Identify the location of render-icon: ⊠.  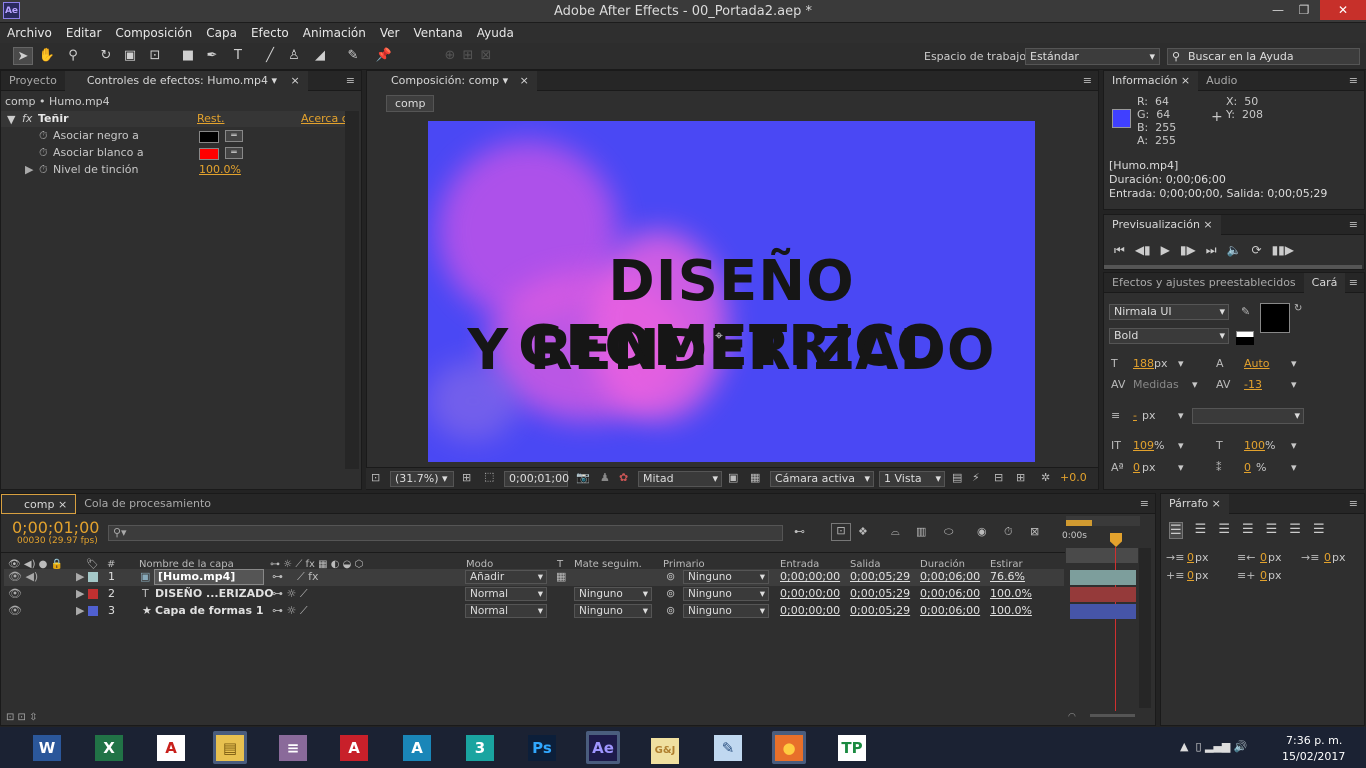
(1034, 531).